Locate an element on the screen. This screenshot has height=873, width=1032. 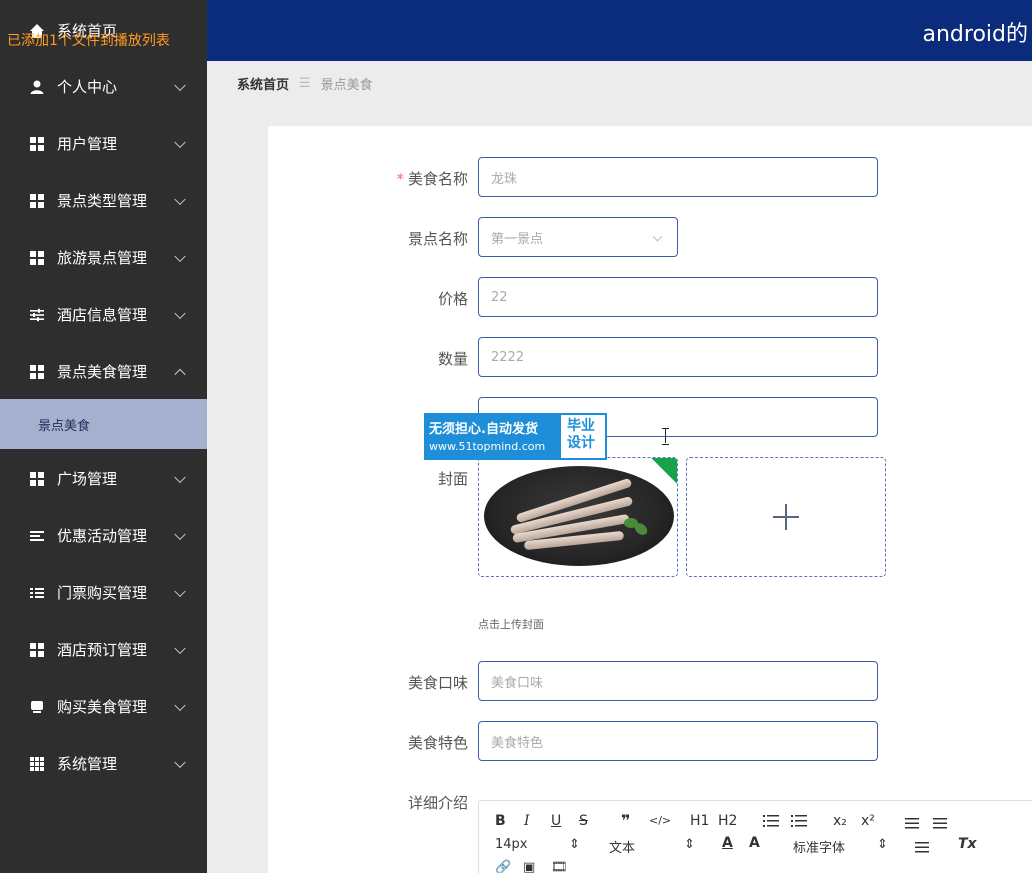
clear-format-icon: Tx is located at coordinates (967, 844).